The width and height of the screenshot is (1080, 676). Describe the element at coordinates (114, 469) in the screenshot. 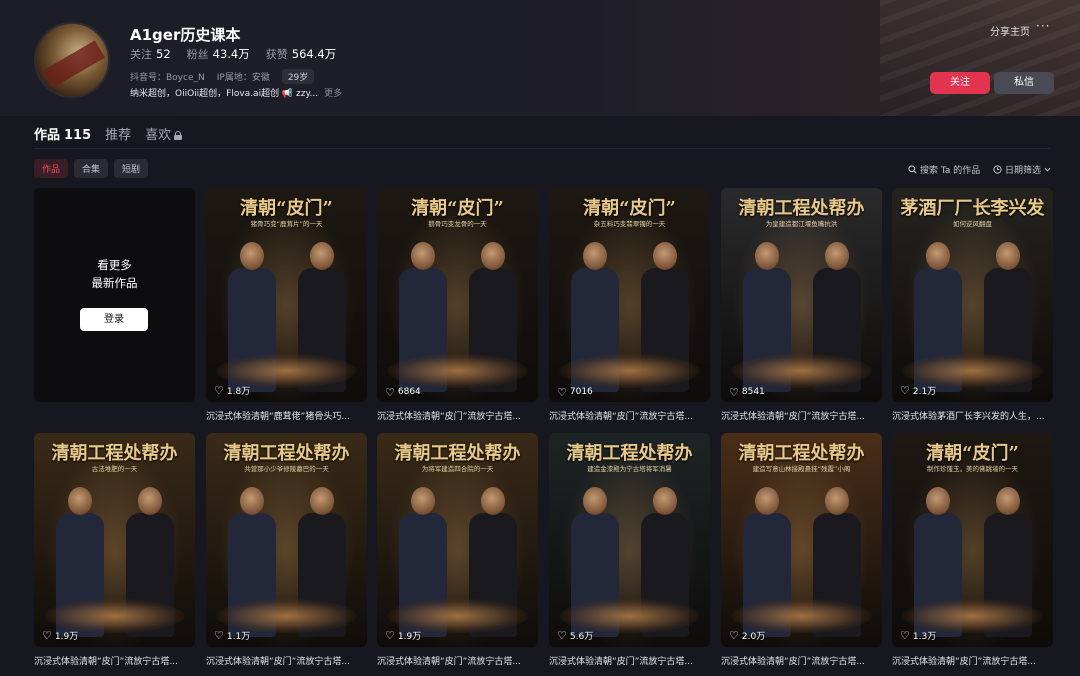

I see `thumbnail-subtitle: 古法堆肥的一天` at that location.